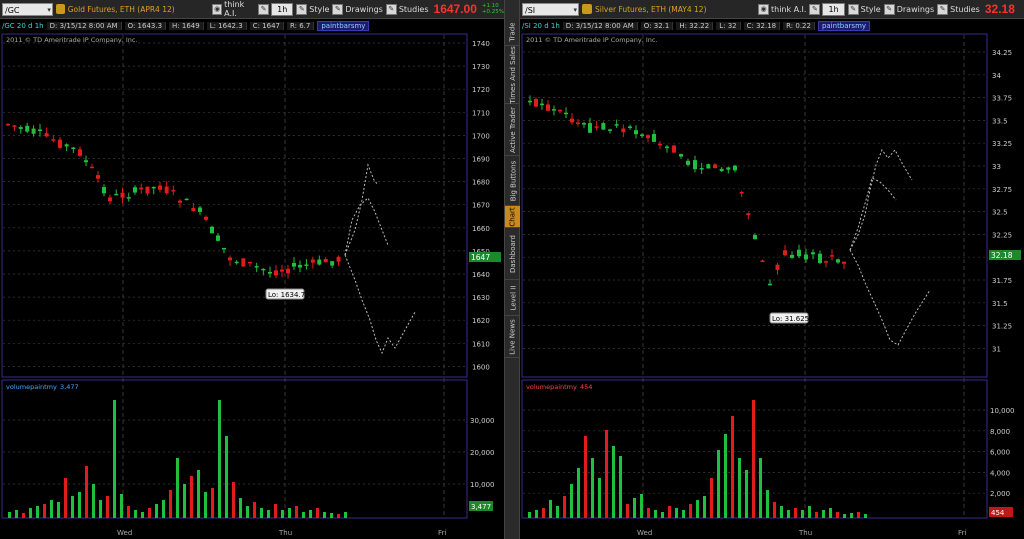  Describe the element at coordinates (513, 217) in the screenshot. I see `side-tab-chart: Chart` at that location.